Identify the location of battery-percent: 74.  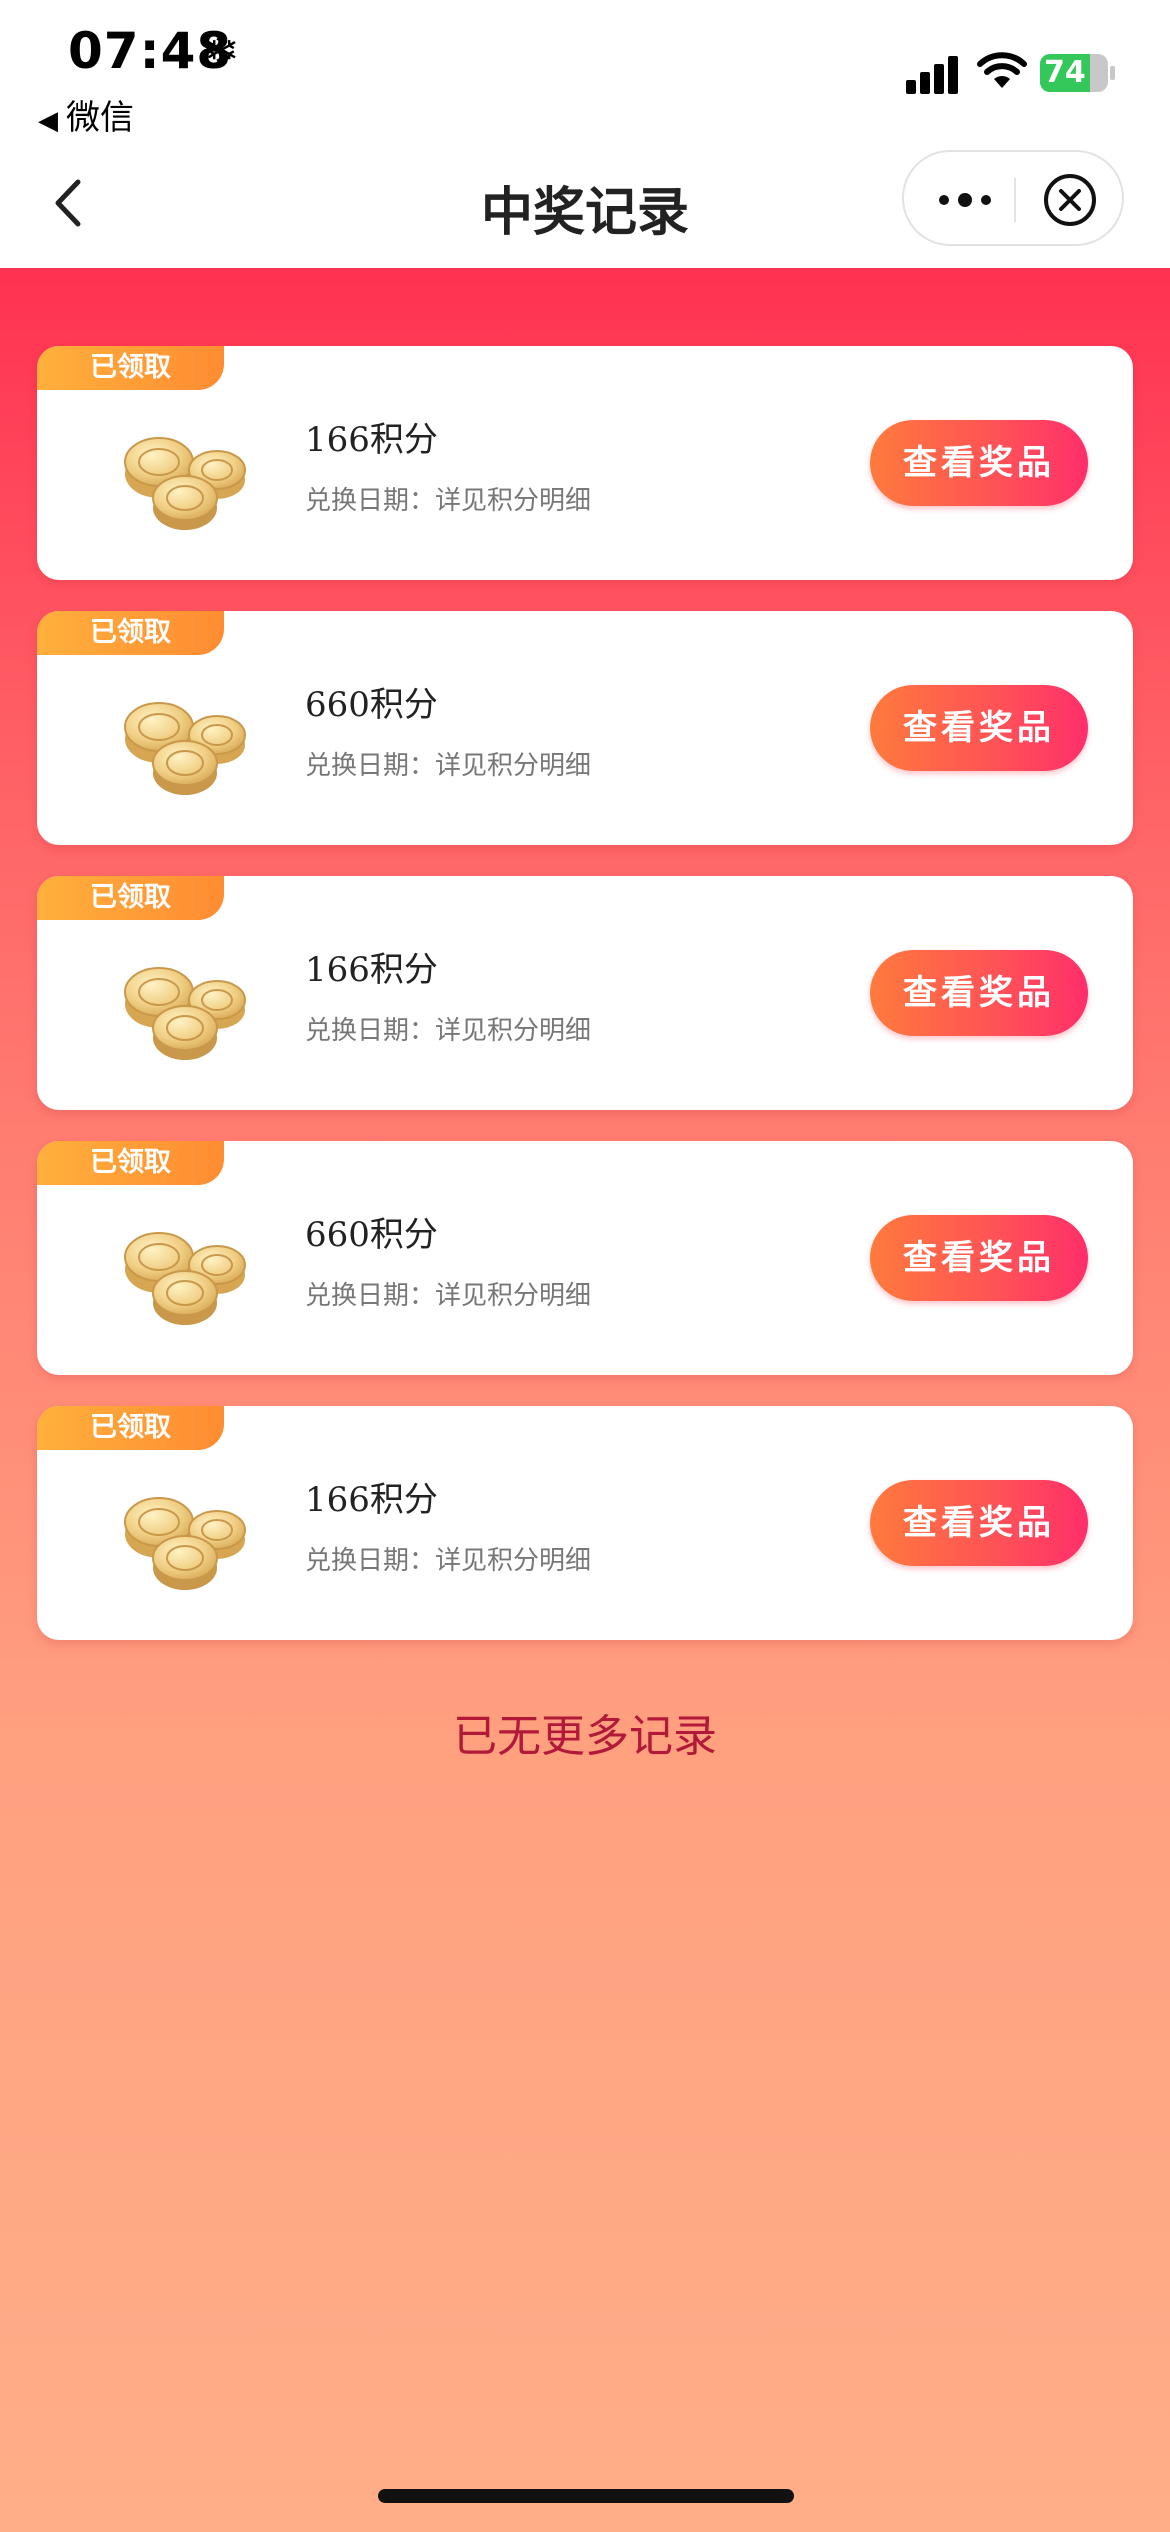
(1065, 72).